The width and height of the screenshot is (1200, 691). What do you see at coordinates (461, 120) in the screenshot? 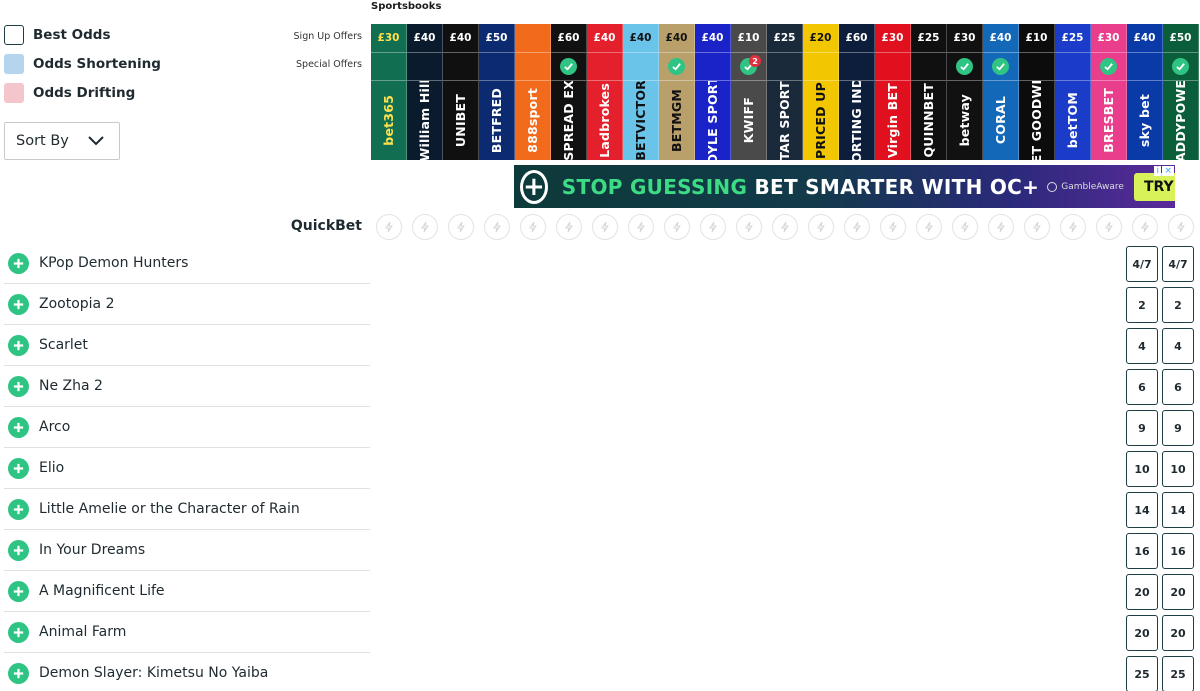
I see `bookmaker-logo: UNIBET` at bounding box center [461, 120].